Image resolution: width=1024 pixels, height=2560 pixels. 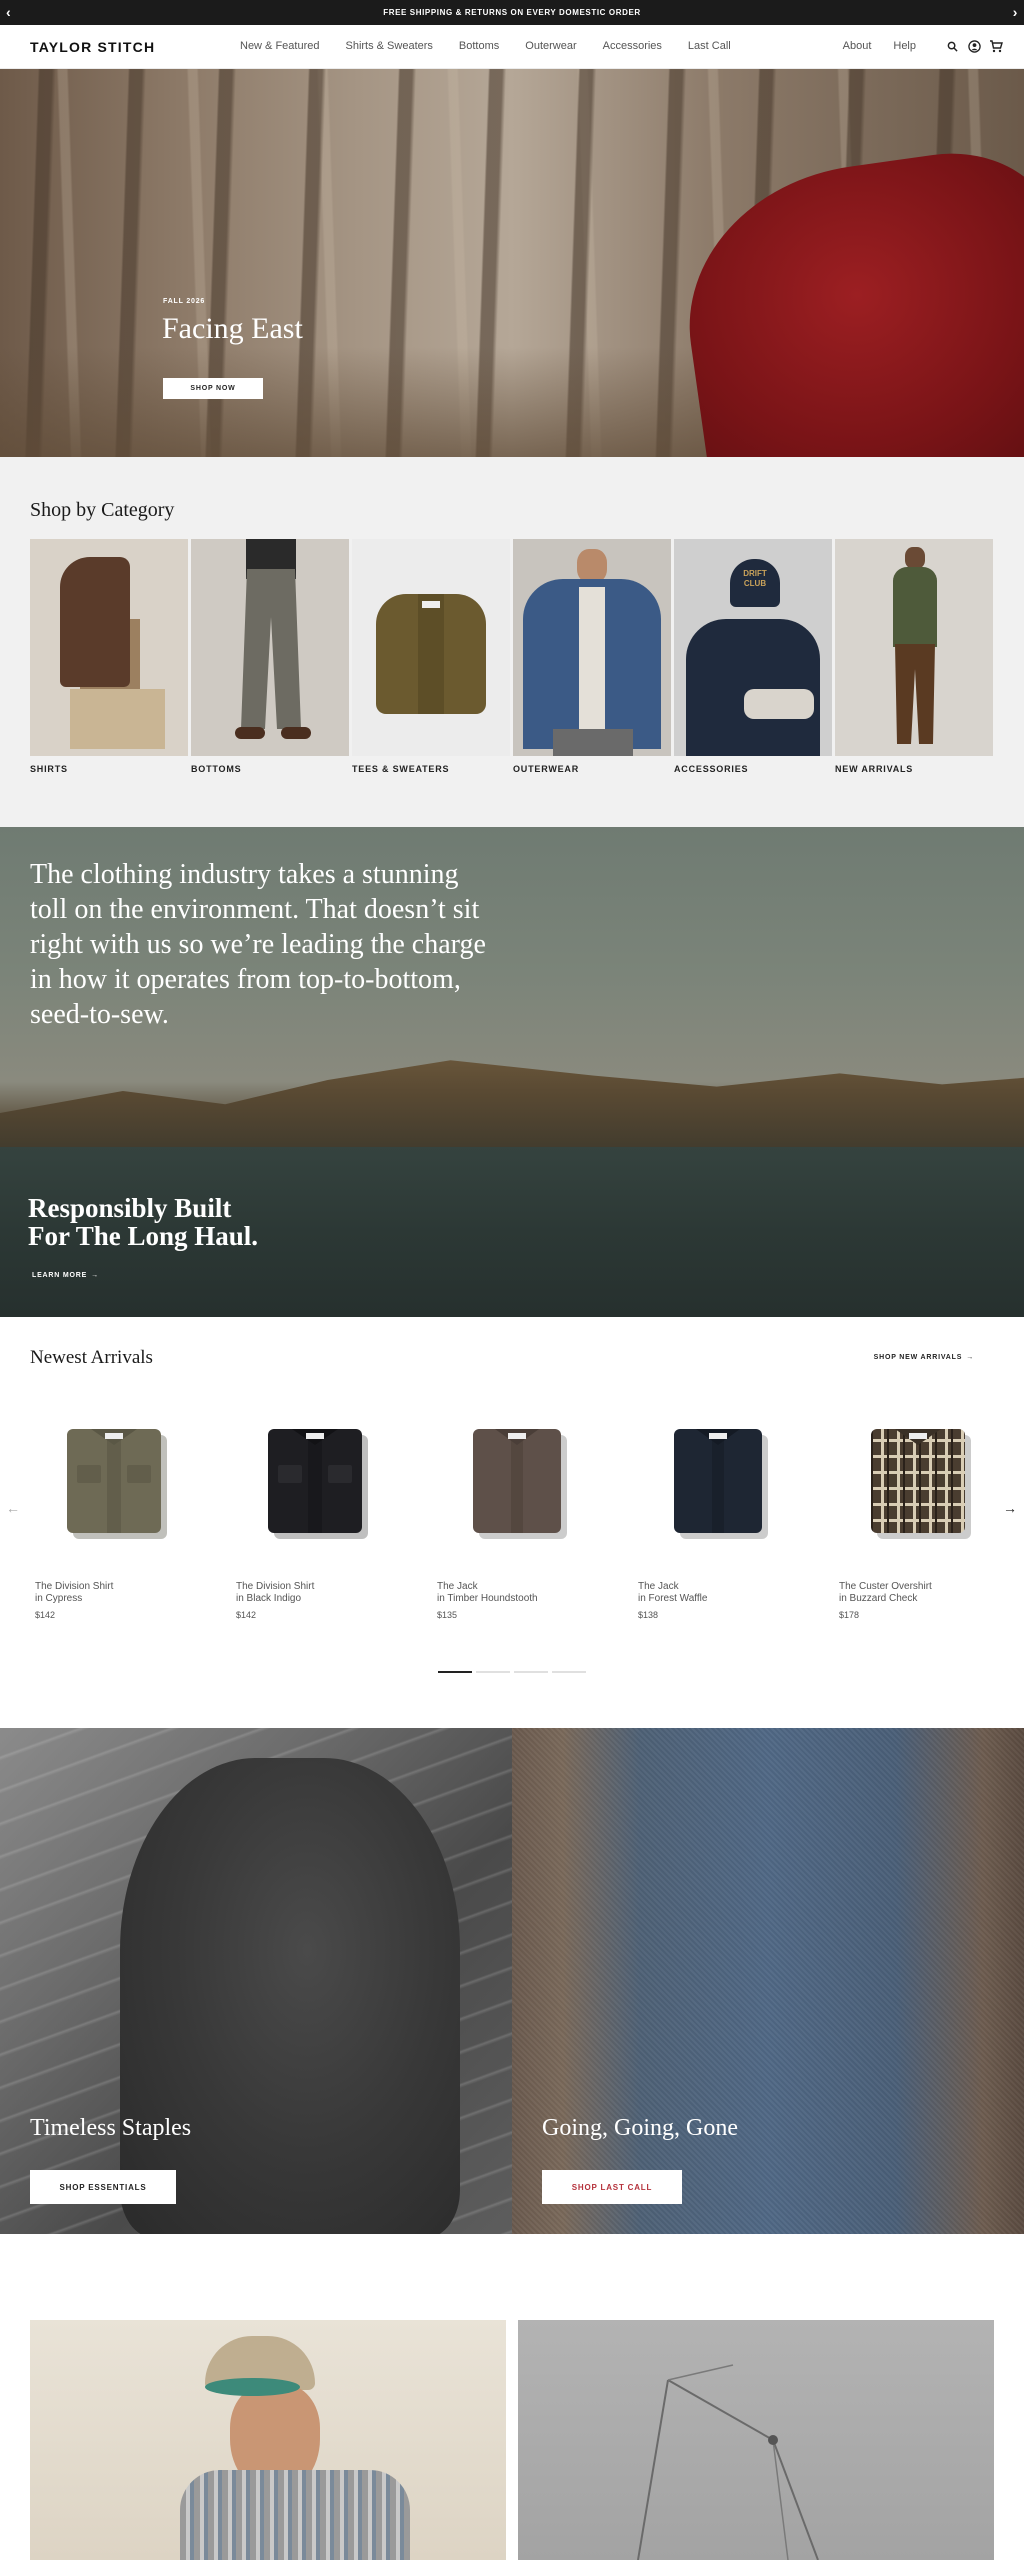 I want to click on chambray-texture, so click(x=768, y=1981).